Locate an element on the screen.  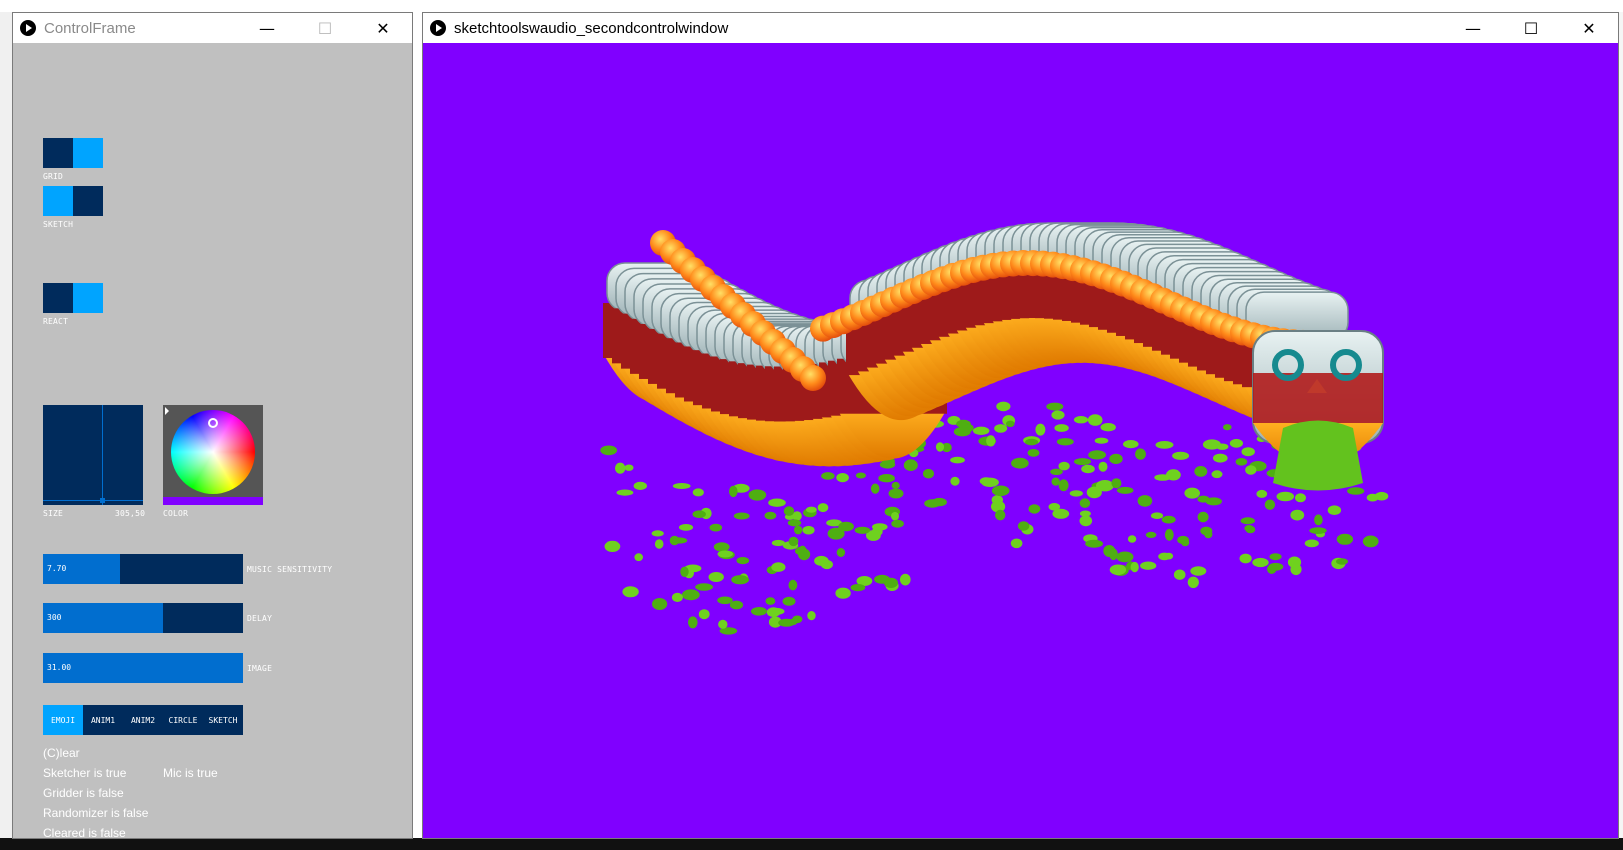
slider-value: 7.70 is located at coordinates (56, 568).